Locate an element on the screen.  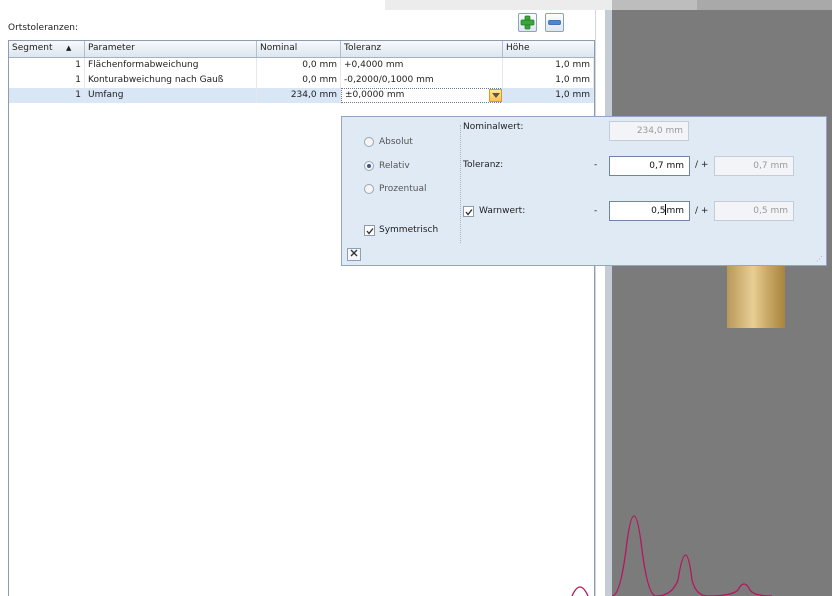
cylinder-model is located at coordinates (756, 295).